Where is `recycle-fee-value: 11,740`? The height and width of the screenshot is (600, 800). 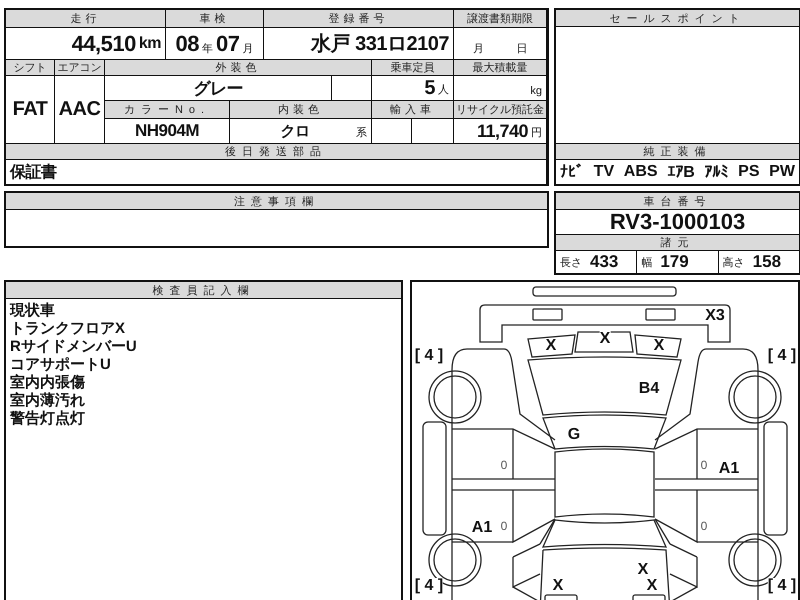 recycle-fee-value: 11,740 is located at coordinates (502, 131).